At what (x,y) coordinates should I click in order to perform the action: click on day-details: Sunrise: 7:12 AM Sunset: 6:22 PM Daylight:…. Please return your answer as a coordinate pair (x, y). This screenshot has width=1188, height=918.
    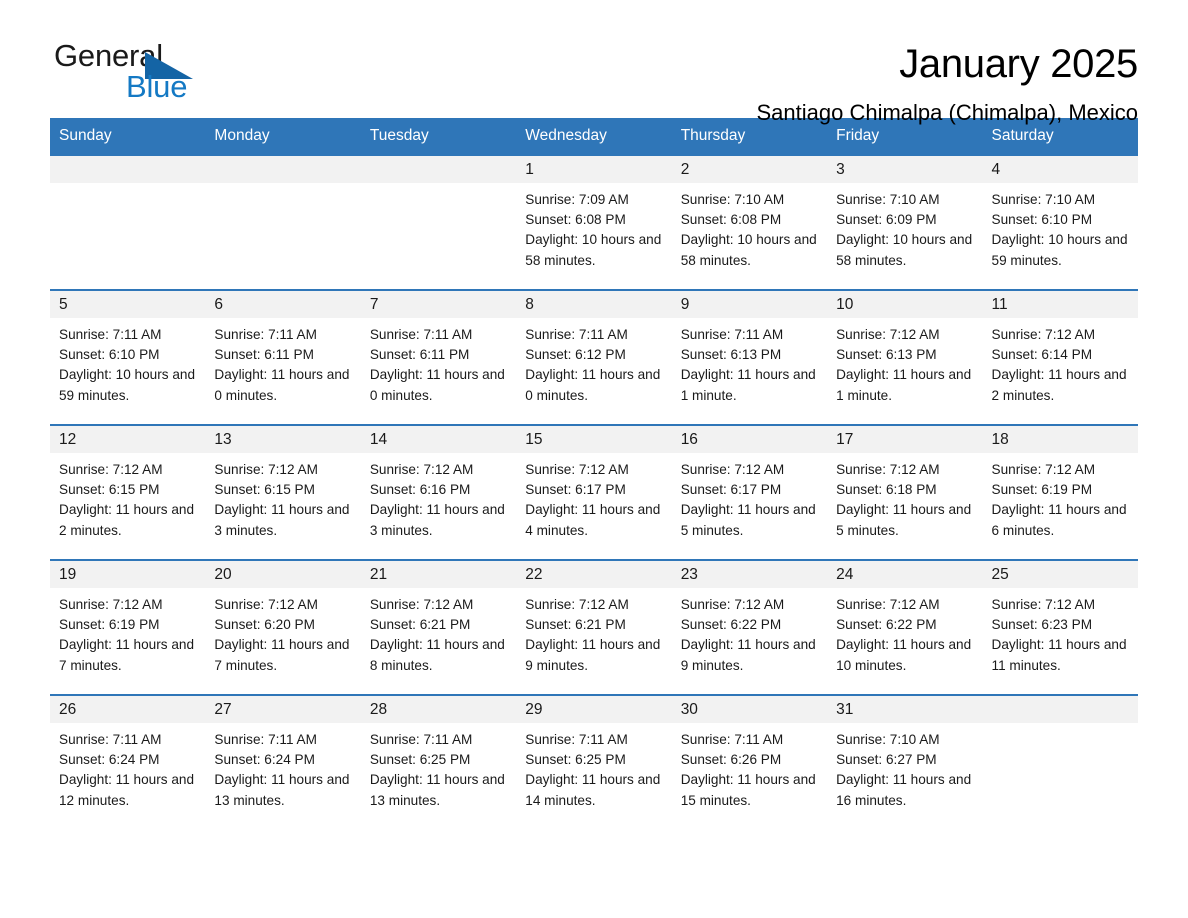
    Looking at the image, I should click on (904, 632).